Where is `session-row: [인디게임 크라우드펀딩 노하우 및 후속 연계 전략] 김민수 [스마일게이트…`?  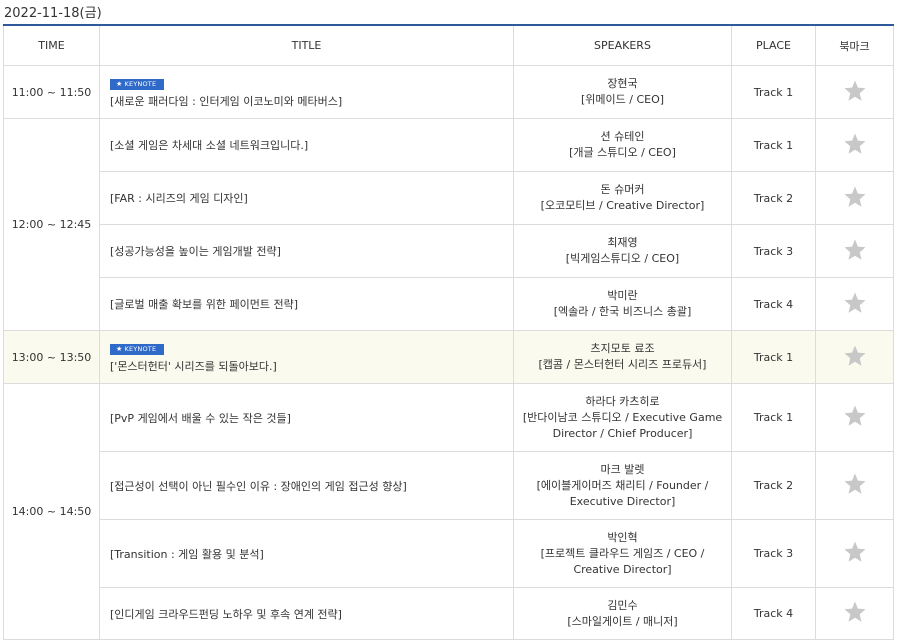 session-row: [인디게임 크라우드펀딩 노하우 및 후속 연계 전략] 김민수 [스마일게이트… is located at coordinates (449, 613).